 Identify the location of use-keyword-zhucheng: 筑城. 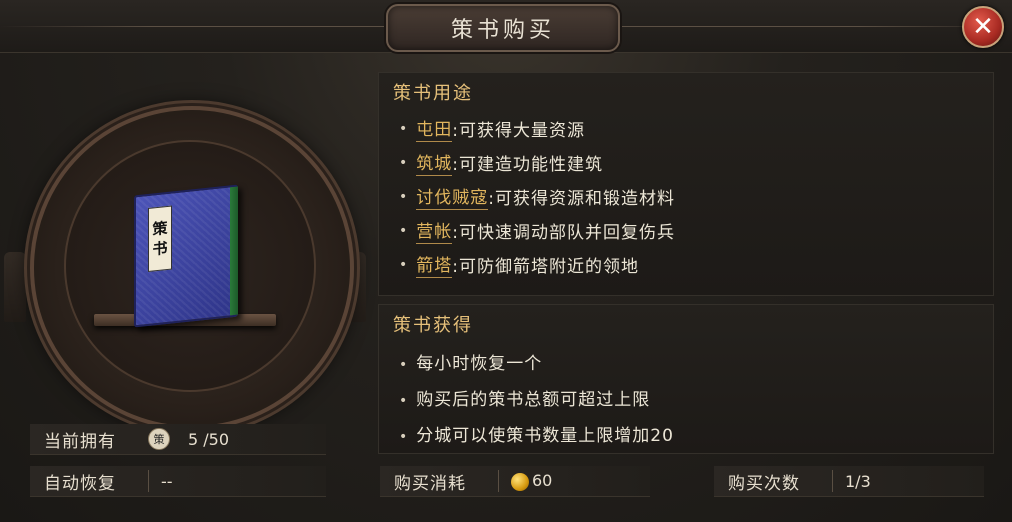
(434, 162).